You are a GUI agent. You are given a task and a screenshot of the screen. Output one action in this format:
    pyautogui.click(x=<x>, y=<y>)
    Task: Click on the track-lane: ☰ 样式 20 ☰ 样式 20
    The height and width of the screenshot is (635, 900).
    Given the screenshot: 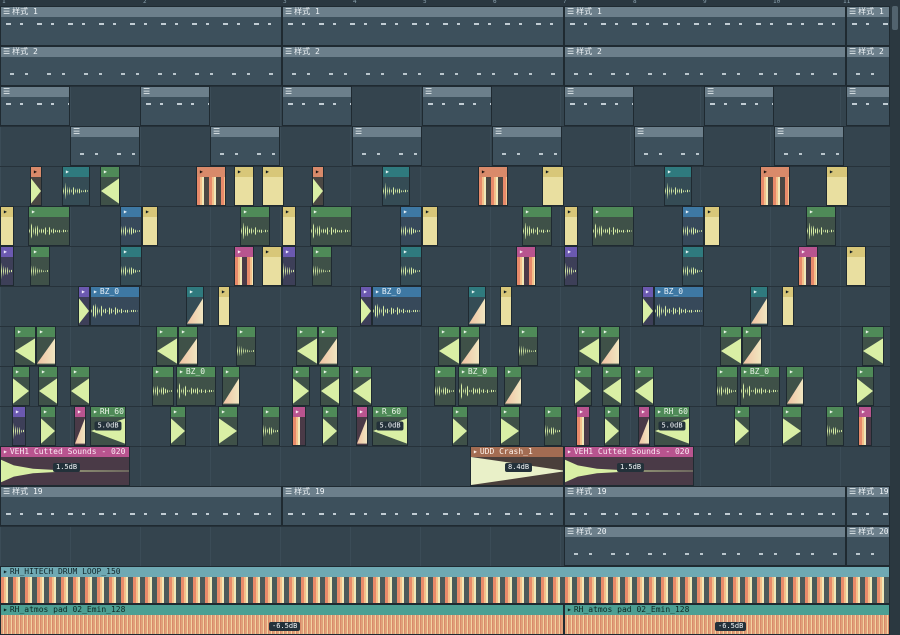 What is the action you would take?
    pyautogui.click(x=445, y=546)
    